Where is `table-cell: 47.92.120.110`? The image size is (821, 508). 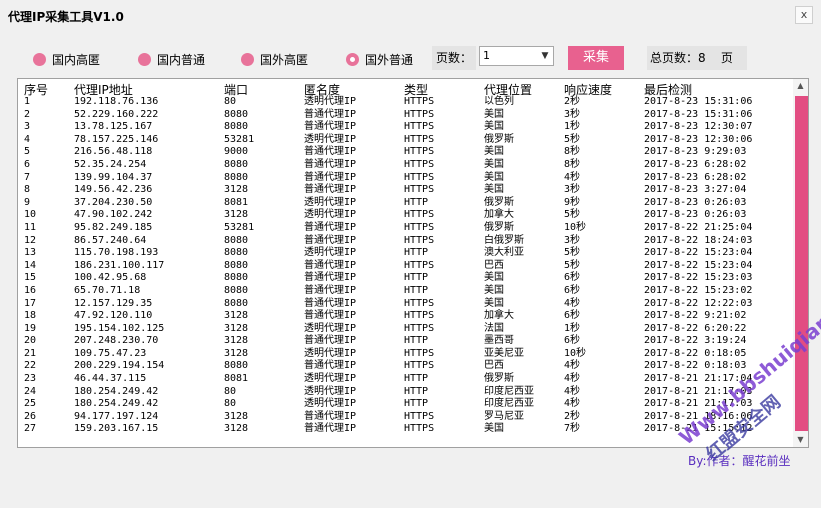
table-cell: 47.92.120.110 is located at coordinates (113, 316).